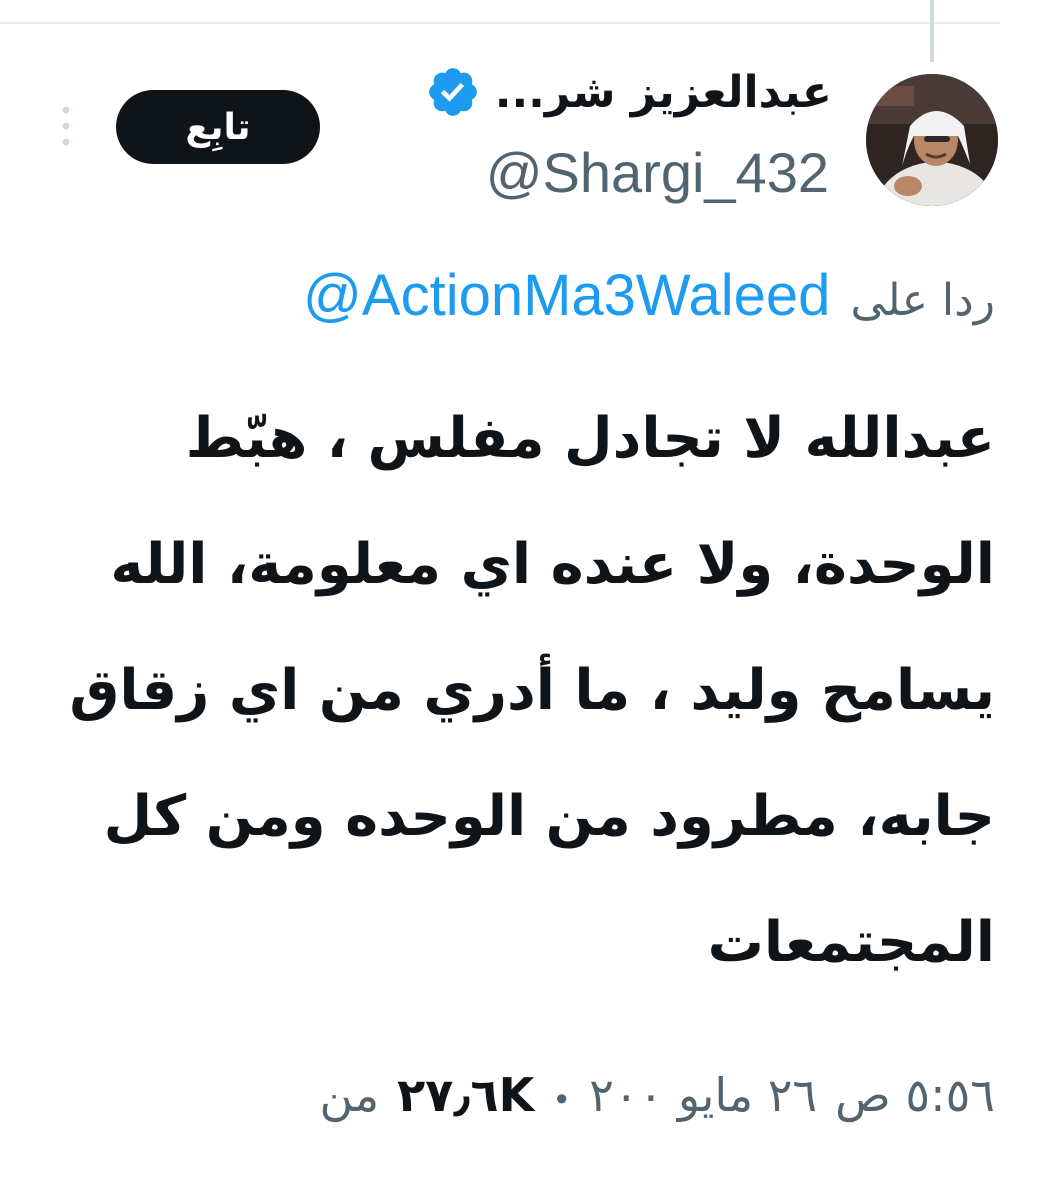  I want to click on views-count: ٢٧٫٦K, so click(465, 1095).